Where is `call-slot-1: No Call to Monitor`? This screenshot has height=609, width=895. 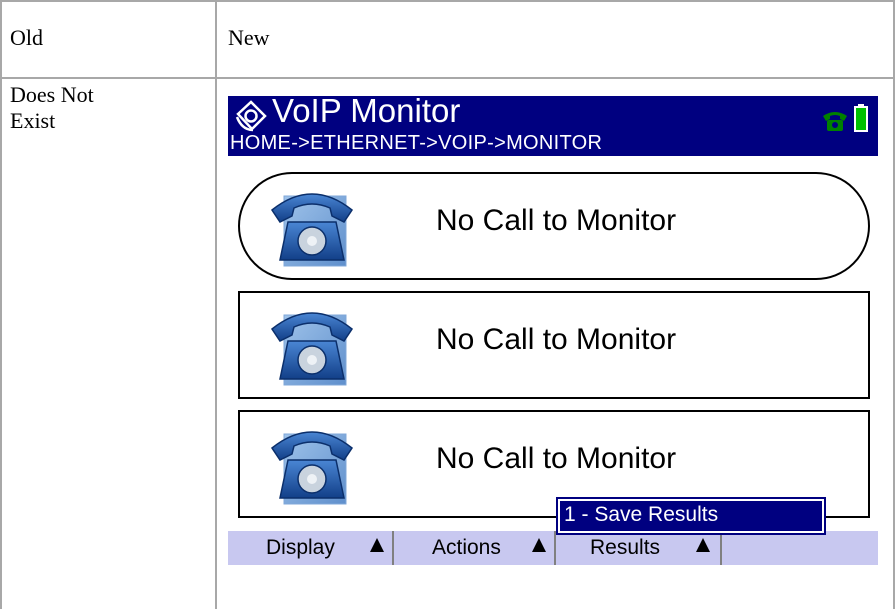
call-slot-1: No Call to Monitor is located at coordinates (554, 226).